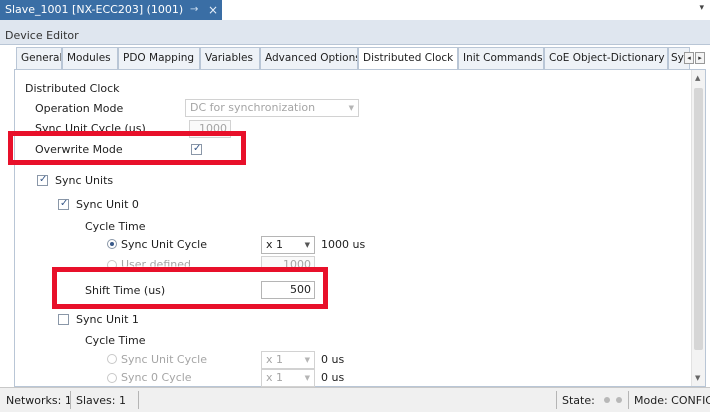 This screenshot has width=710, height=412. Describe the element at coordinates (42, 35) in the screenshot. I see `editor-label: Device Editor` at that location.